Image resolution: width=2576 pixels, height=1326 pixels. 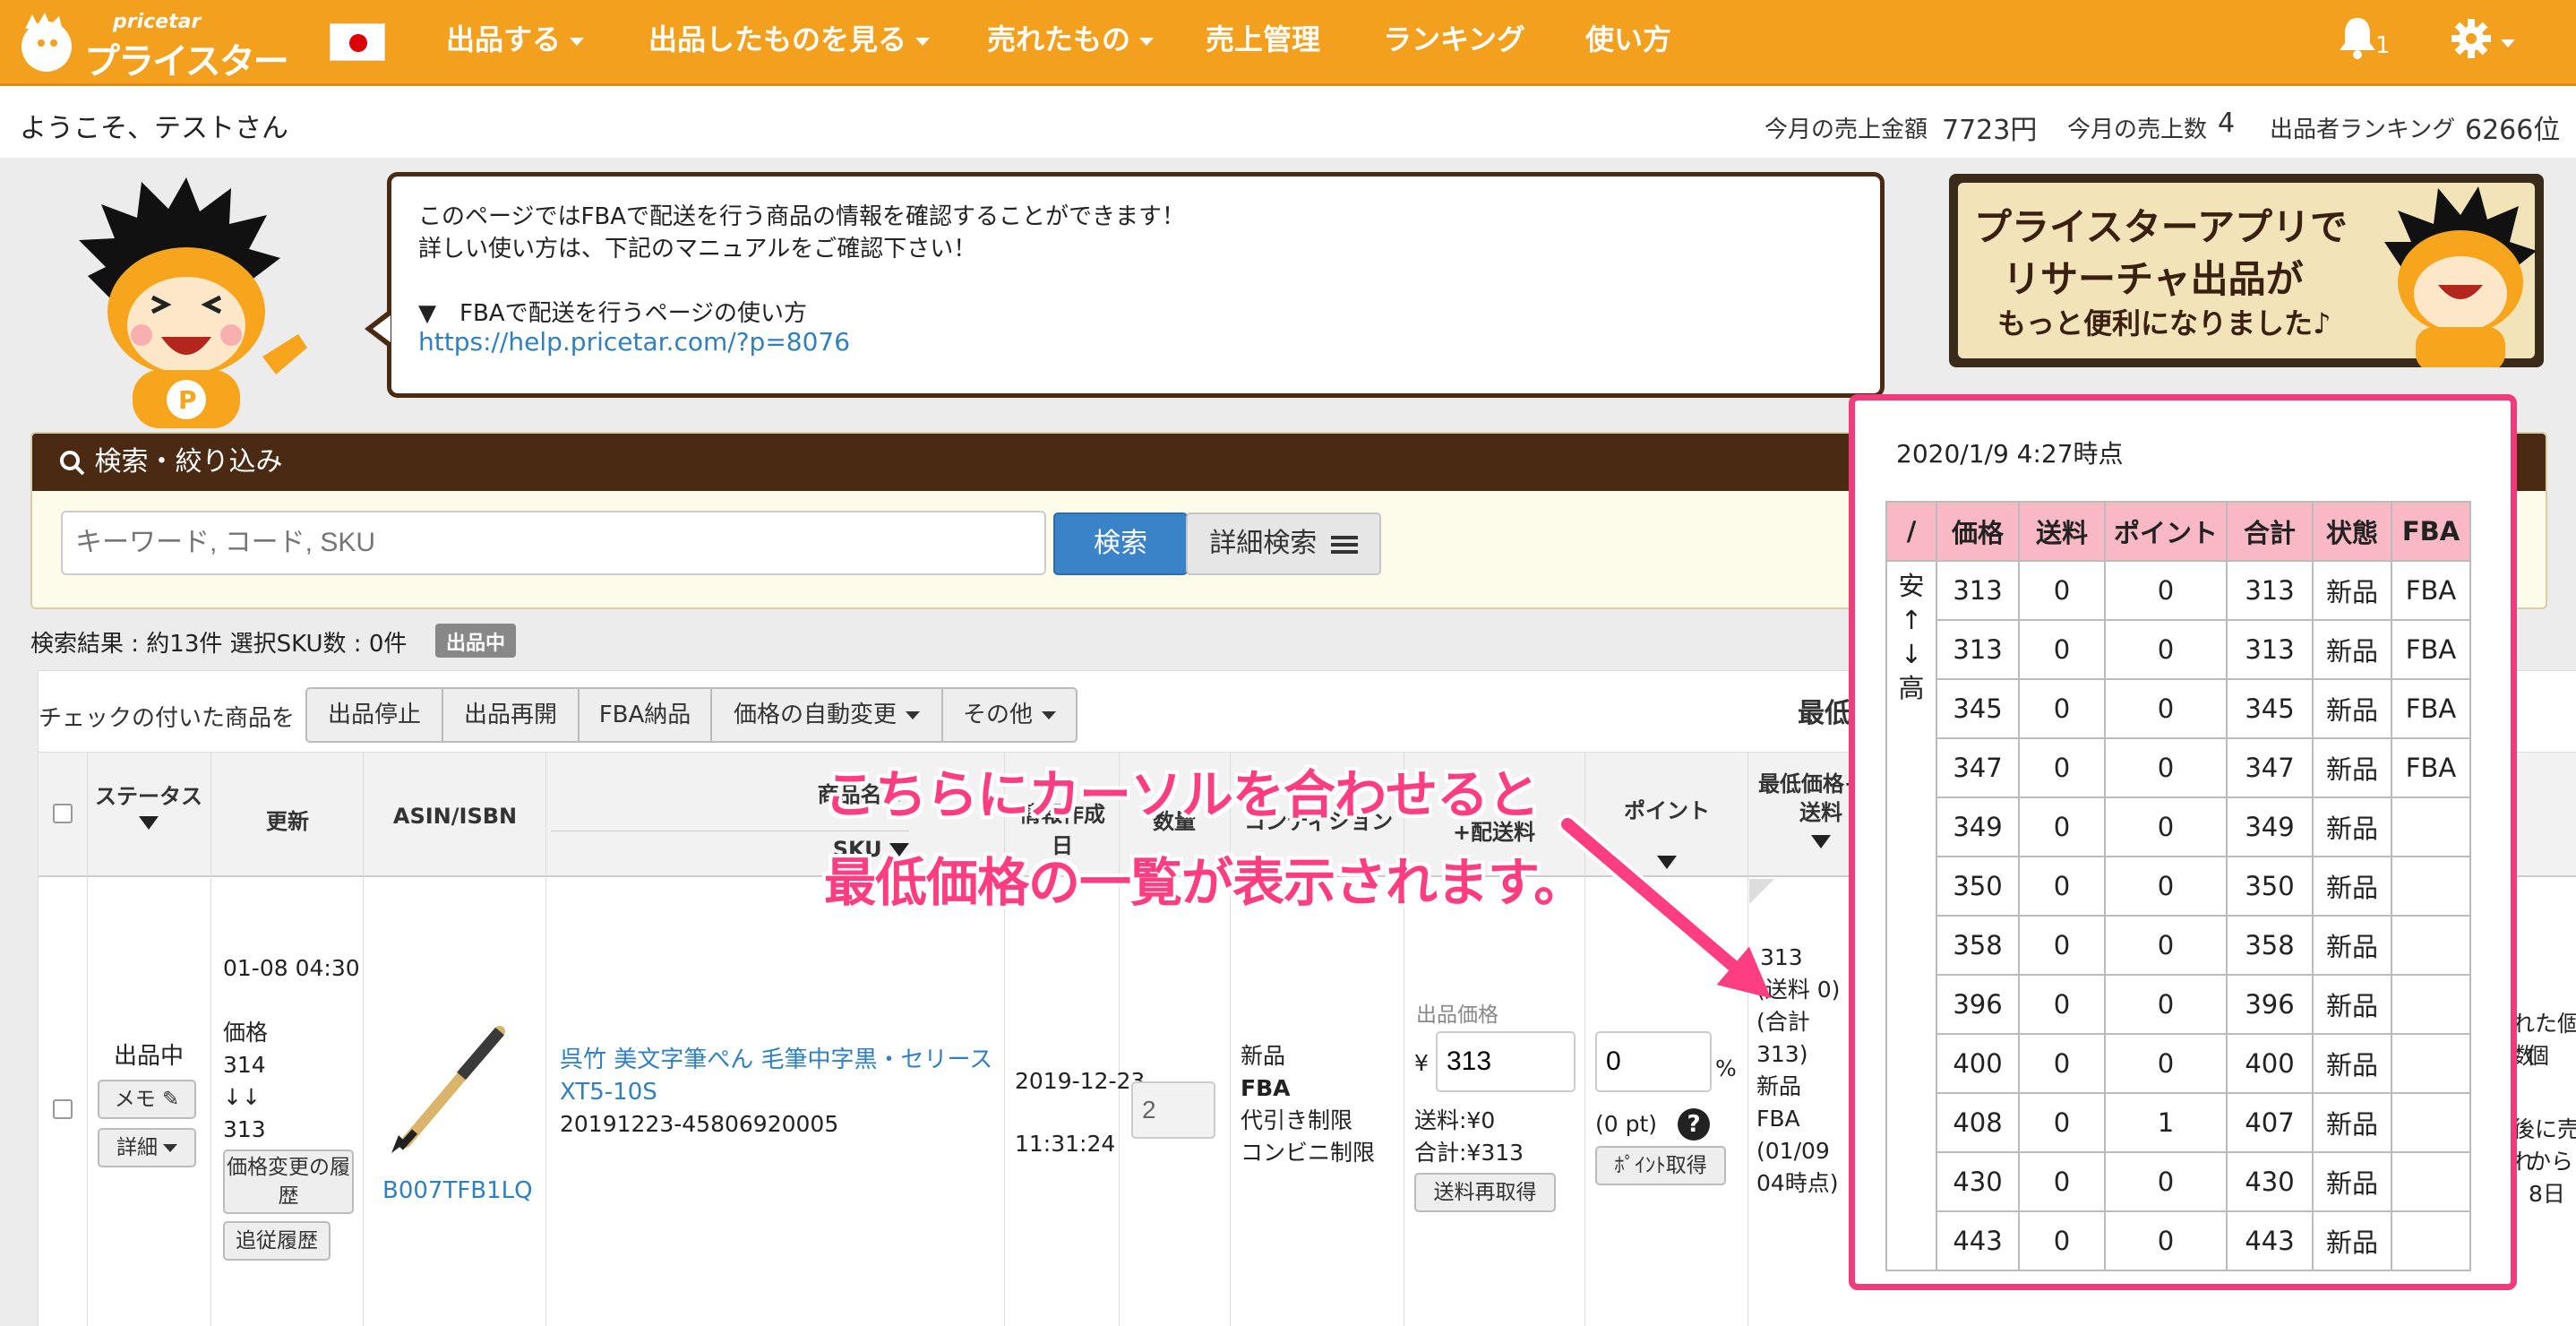 What do you see at coordinates (149, 1056) in the screenshot?
I see `row-status: 出品中` at bounding box center [149, 1056].